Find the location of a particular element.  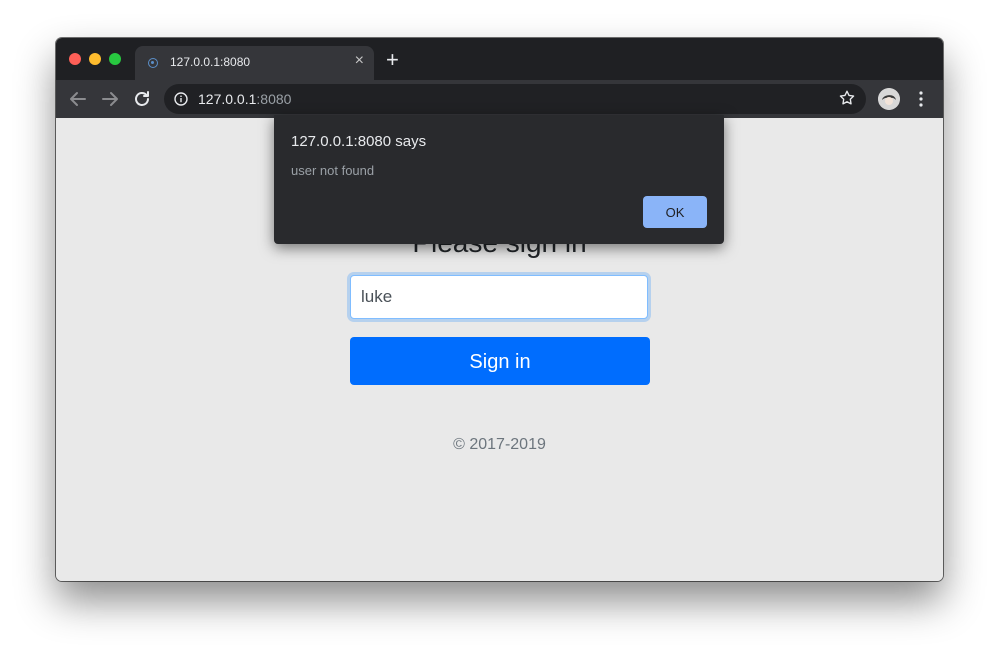

tab-close-icon: × is located at coordinates (359, 61).